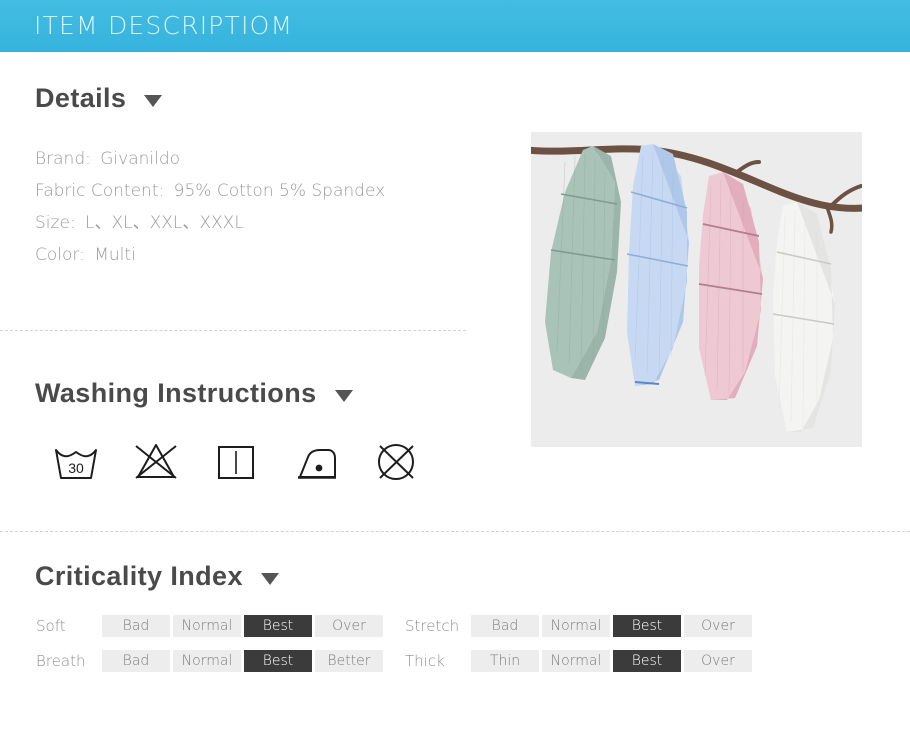 The height and width of the screenshot is (745, 910). I want to click on detail-label: Size:, so click(55, 223).